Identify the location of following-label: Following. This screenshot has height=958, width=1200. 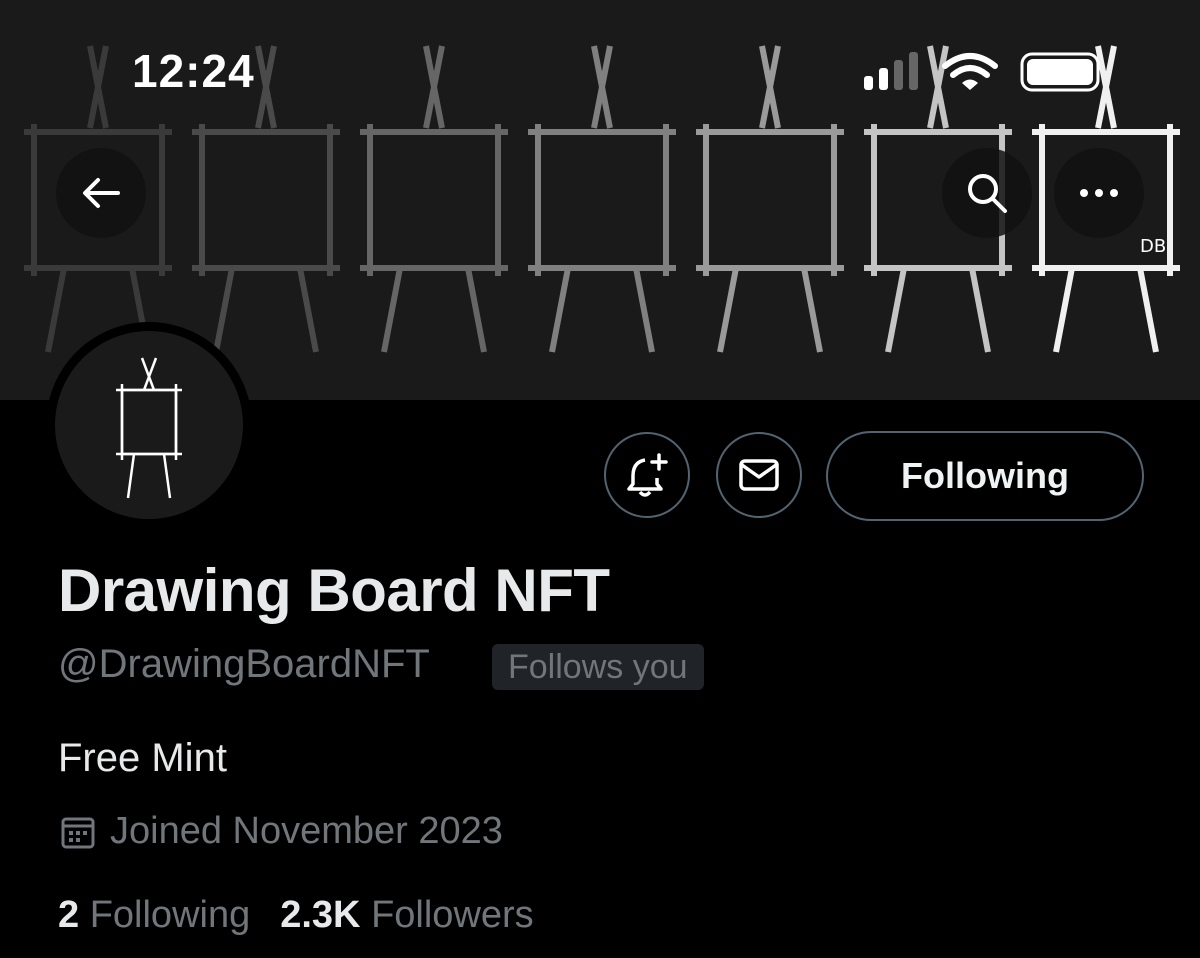
(170, 915).